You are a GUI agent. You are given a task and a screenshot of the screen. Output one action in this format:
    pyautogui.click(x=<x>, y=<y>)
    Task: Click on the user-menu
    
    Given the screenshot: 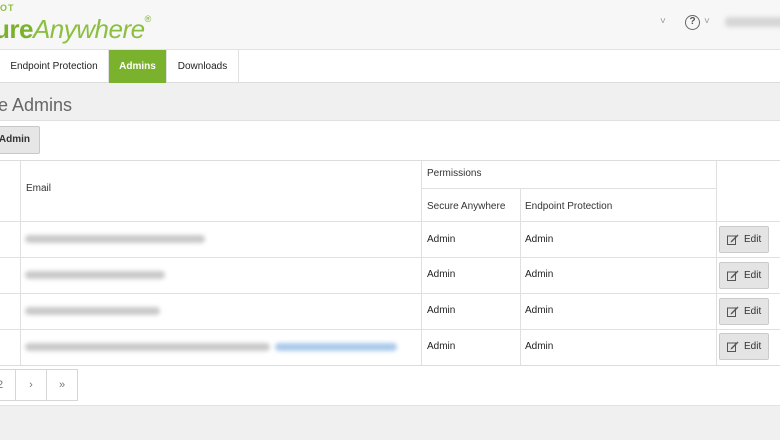 What is the action you would take?
    pyautogui.click(x=752, y=22)
    